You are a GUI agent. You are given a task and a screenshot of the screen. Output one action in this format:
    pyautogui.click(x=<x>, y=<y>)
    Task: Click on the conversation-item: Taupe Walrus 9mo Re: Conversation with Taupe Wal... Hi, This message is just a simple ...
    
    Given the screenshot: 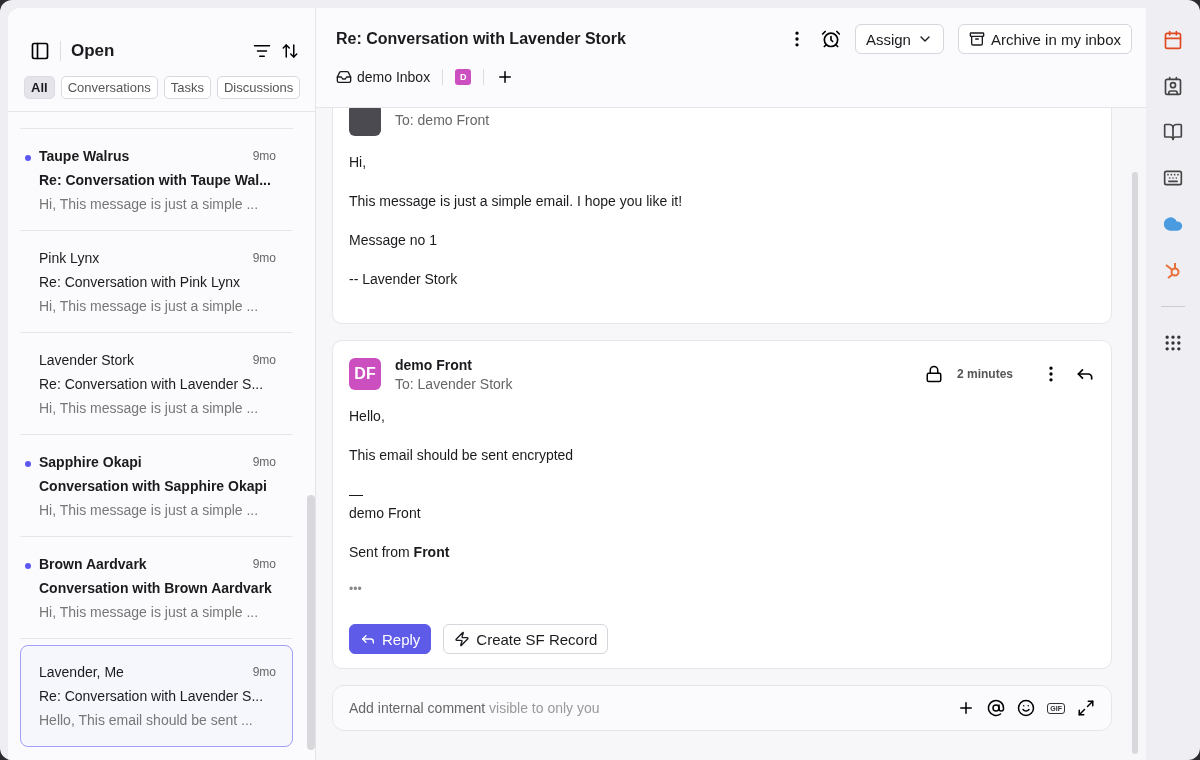 What is the action you would take?
    pyautogui.click(x=156, y=180)
    